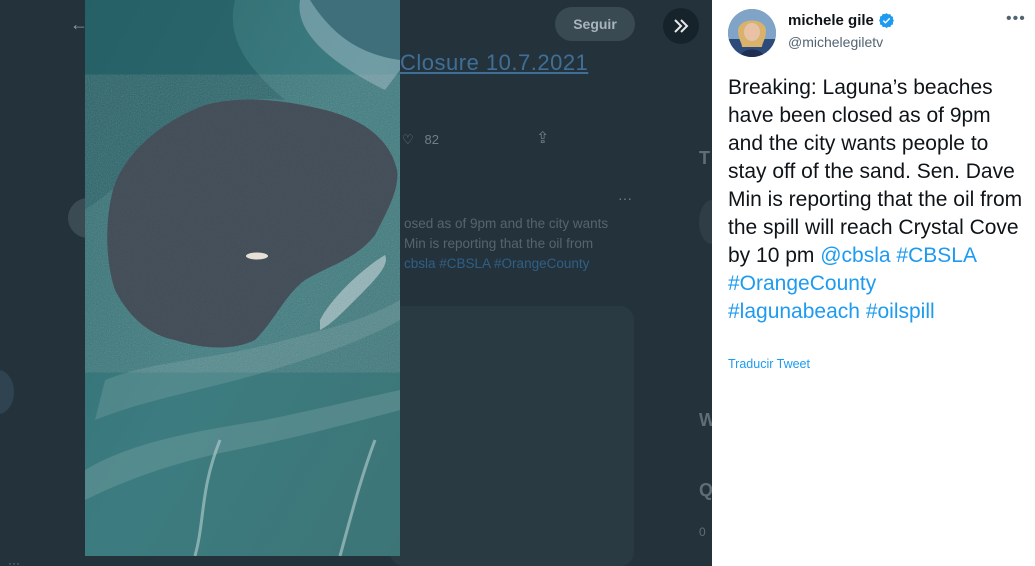 This screenshot has height=566, width=1035. I want to click on hashtag-link: #lagunabeach, so click(794, 311).